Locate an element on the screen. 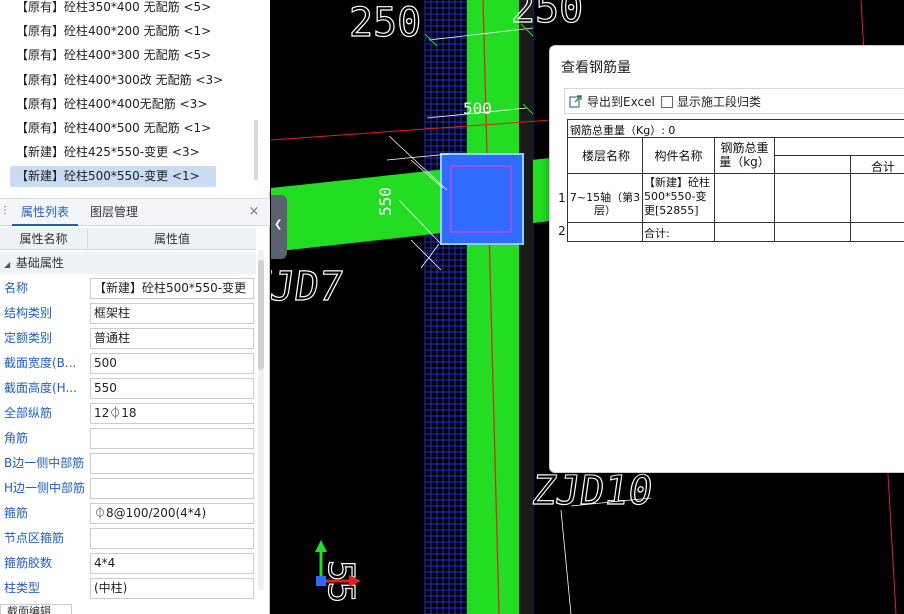 This screenshot has height=614, width=904. property-row: 柱类型 (中柱) is located at coordinates (128, 588).